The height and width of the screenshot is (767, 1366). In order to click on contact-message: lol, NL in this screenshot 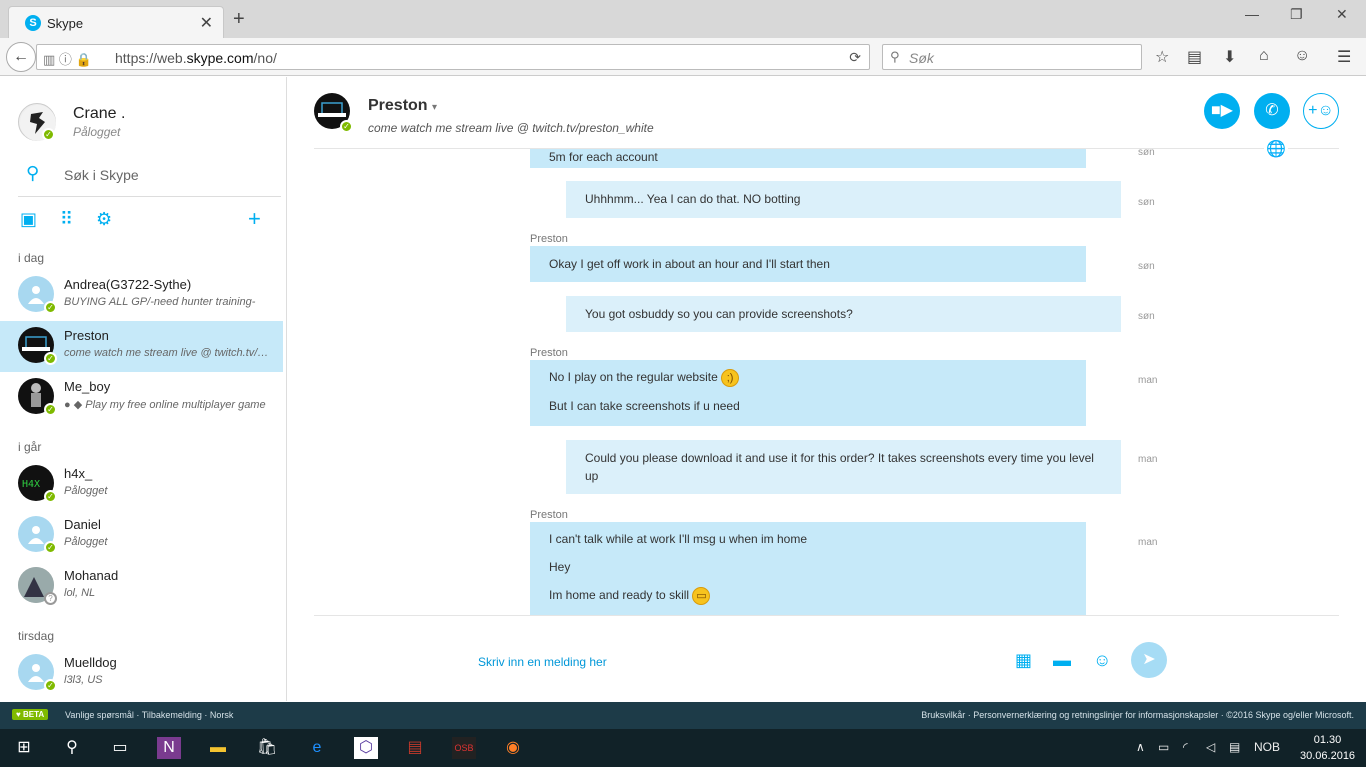, I will do `click(80, 593)`.